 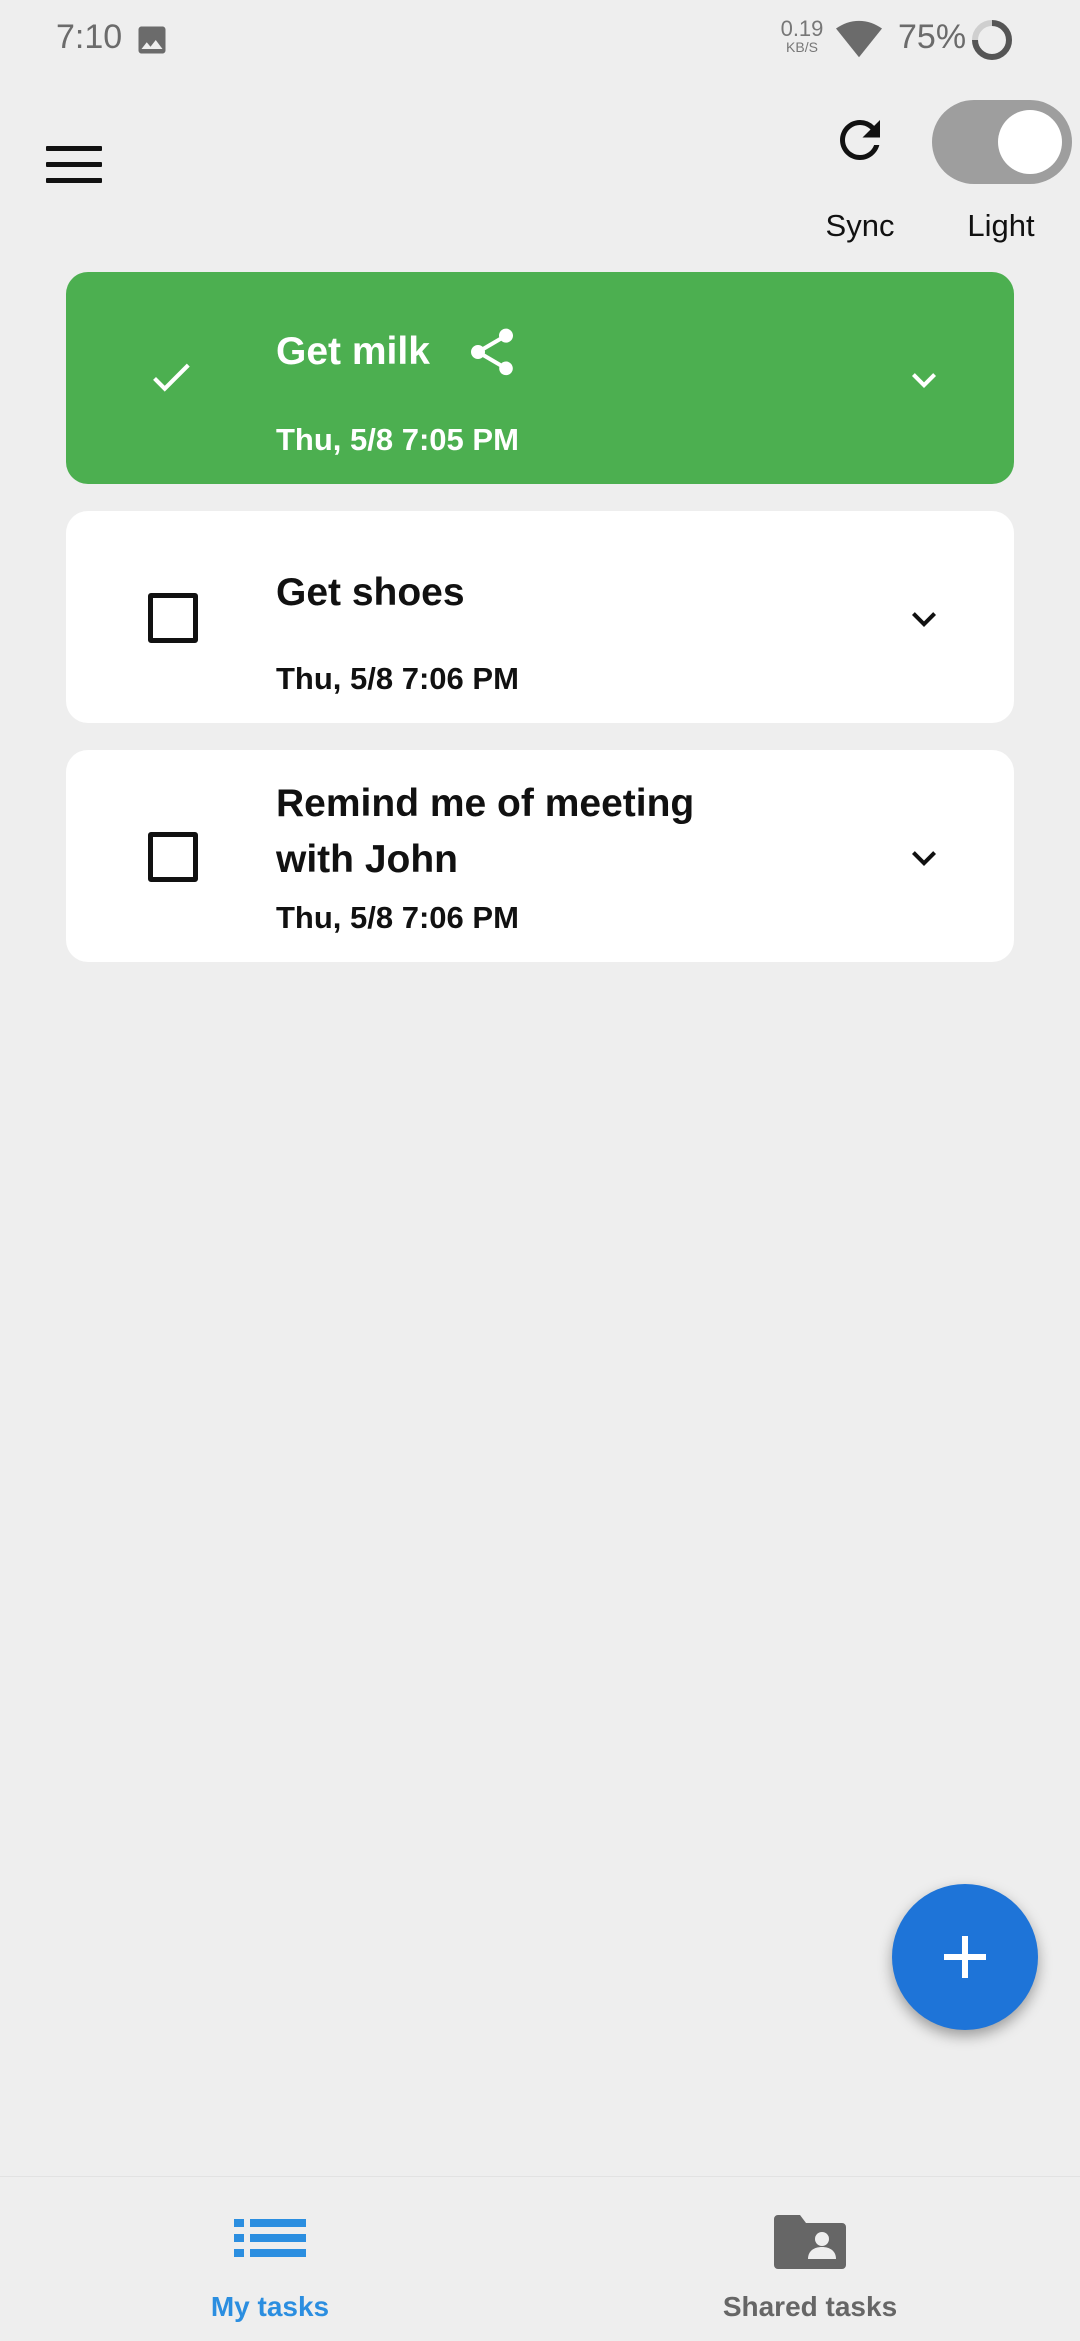 I want to click on sync-control: Sync, so click(x=860, y=180).